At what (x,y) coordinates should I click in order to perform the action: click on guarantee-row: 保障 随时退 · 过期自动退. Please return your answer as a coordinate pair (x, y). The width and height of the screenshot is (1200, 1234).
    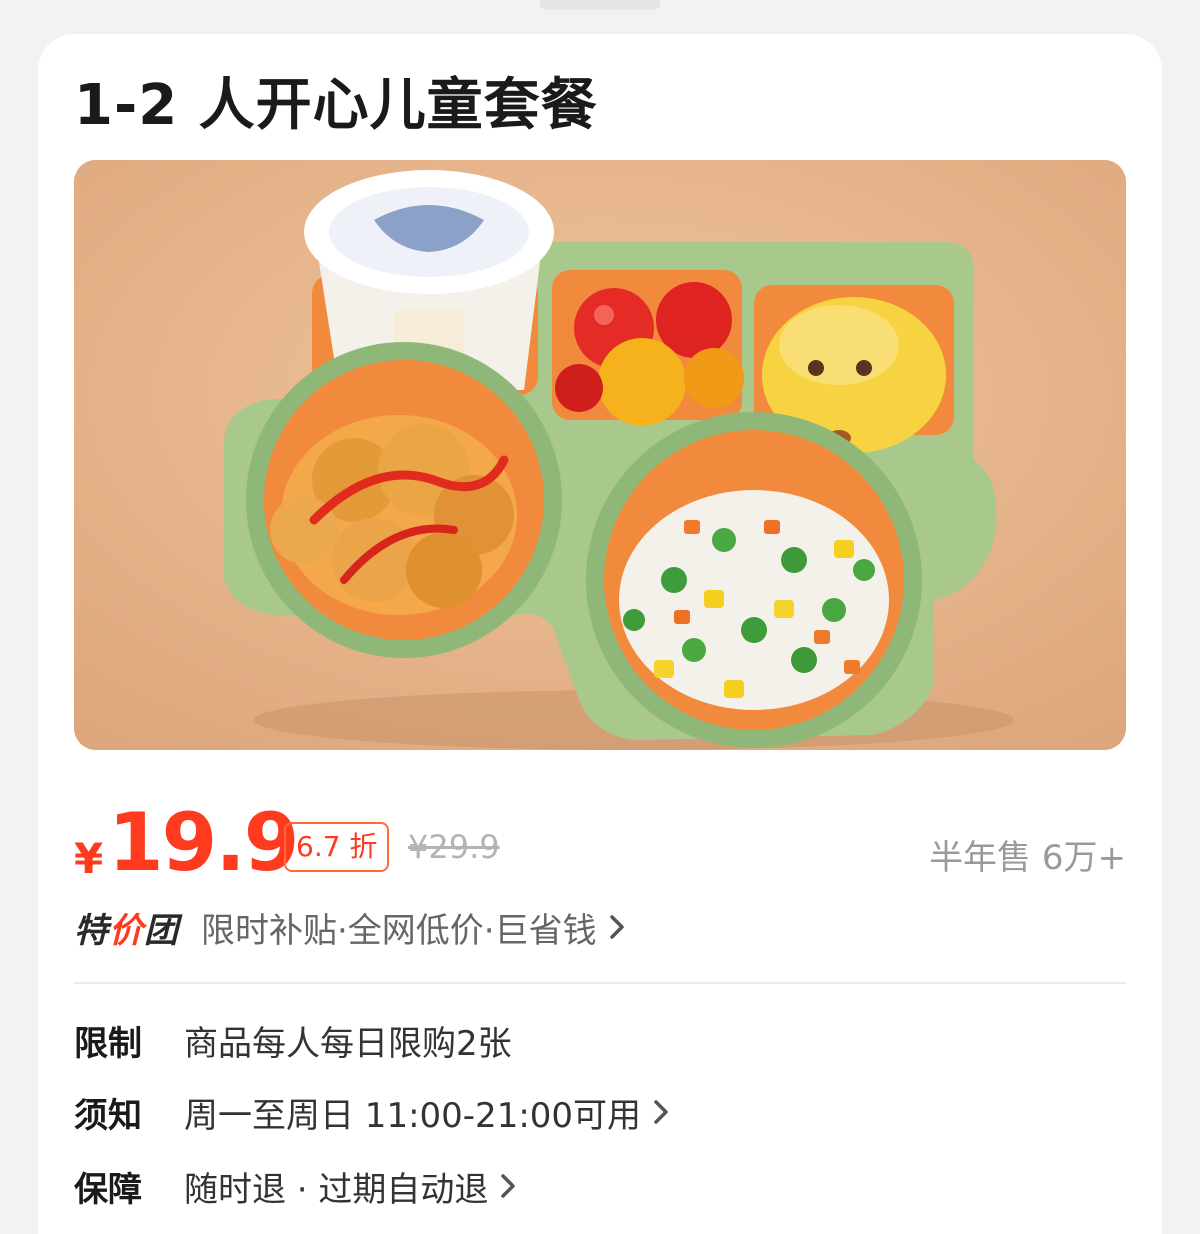
    Looking at the image, I should click on (600, 1186).